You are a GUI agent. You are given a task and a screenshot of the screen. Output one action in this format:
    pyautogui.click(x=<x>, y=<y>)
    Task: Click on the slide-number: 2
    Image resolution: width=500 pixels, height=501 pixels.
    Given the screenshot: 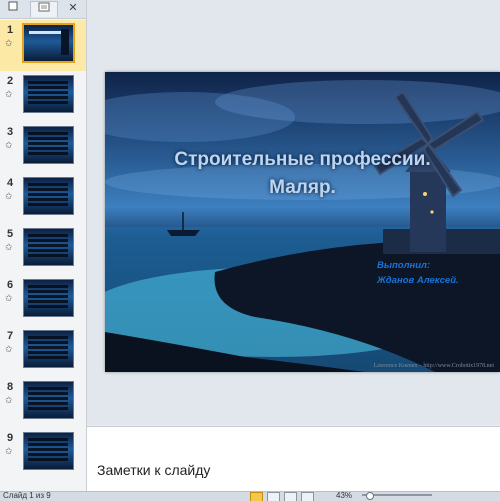 What is the action you would take?
    pyautogui.click(x=10, y=81)
    